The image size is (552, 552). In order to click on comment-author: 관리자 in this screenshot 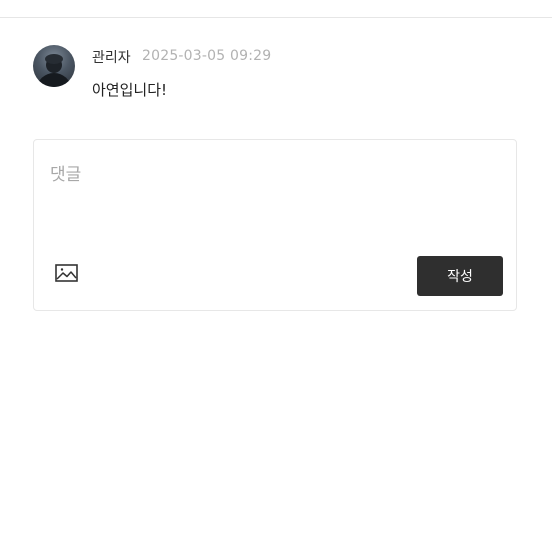, I will do `click(111, 58)`.